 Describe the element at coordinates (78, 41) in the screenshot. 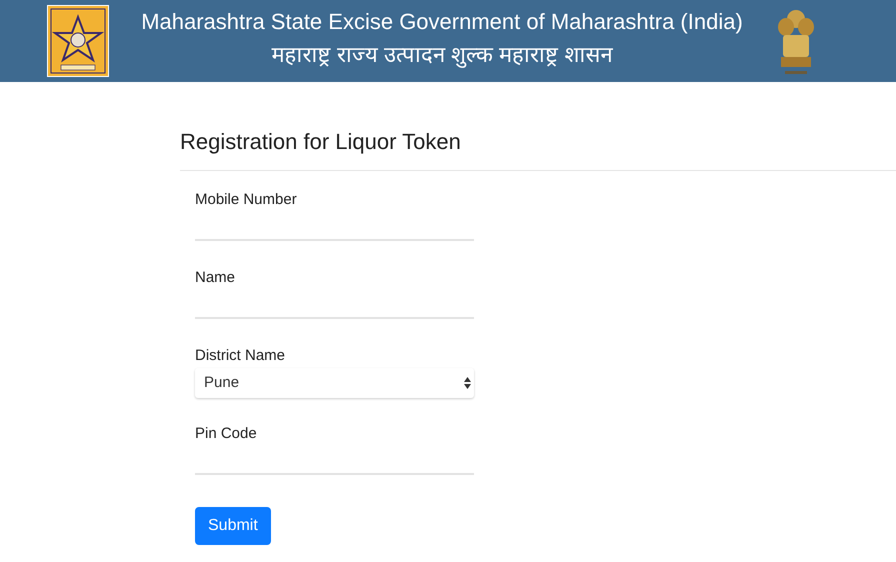

I see `star-badge-logo` at that location.